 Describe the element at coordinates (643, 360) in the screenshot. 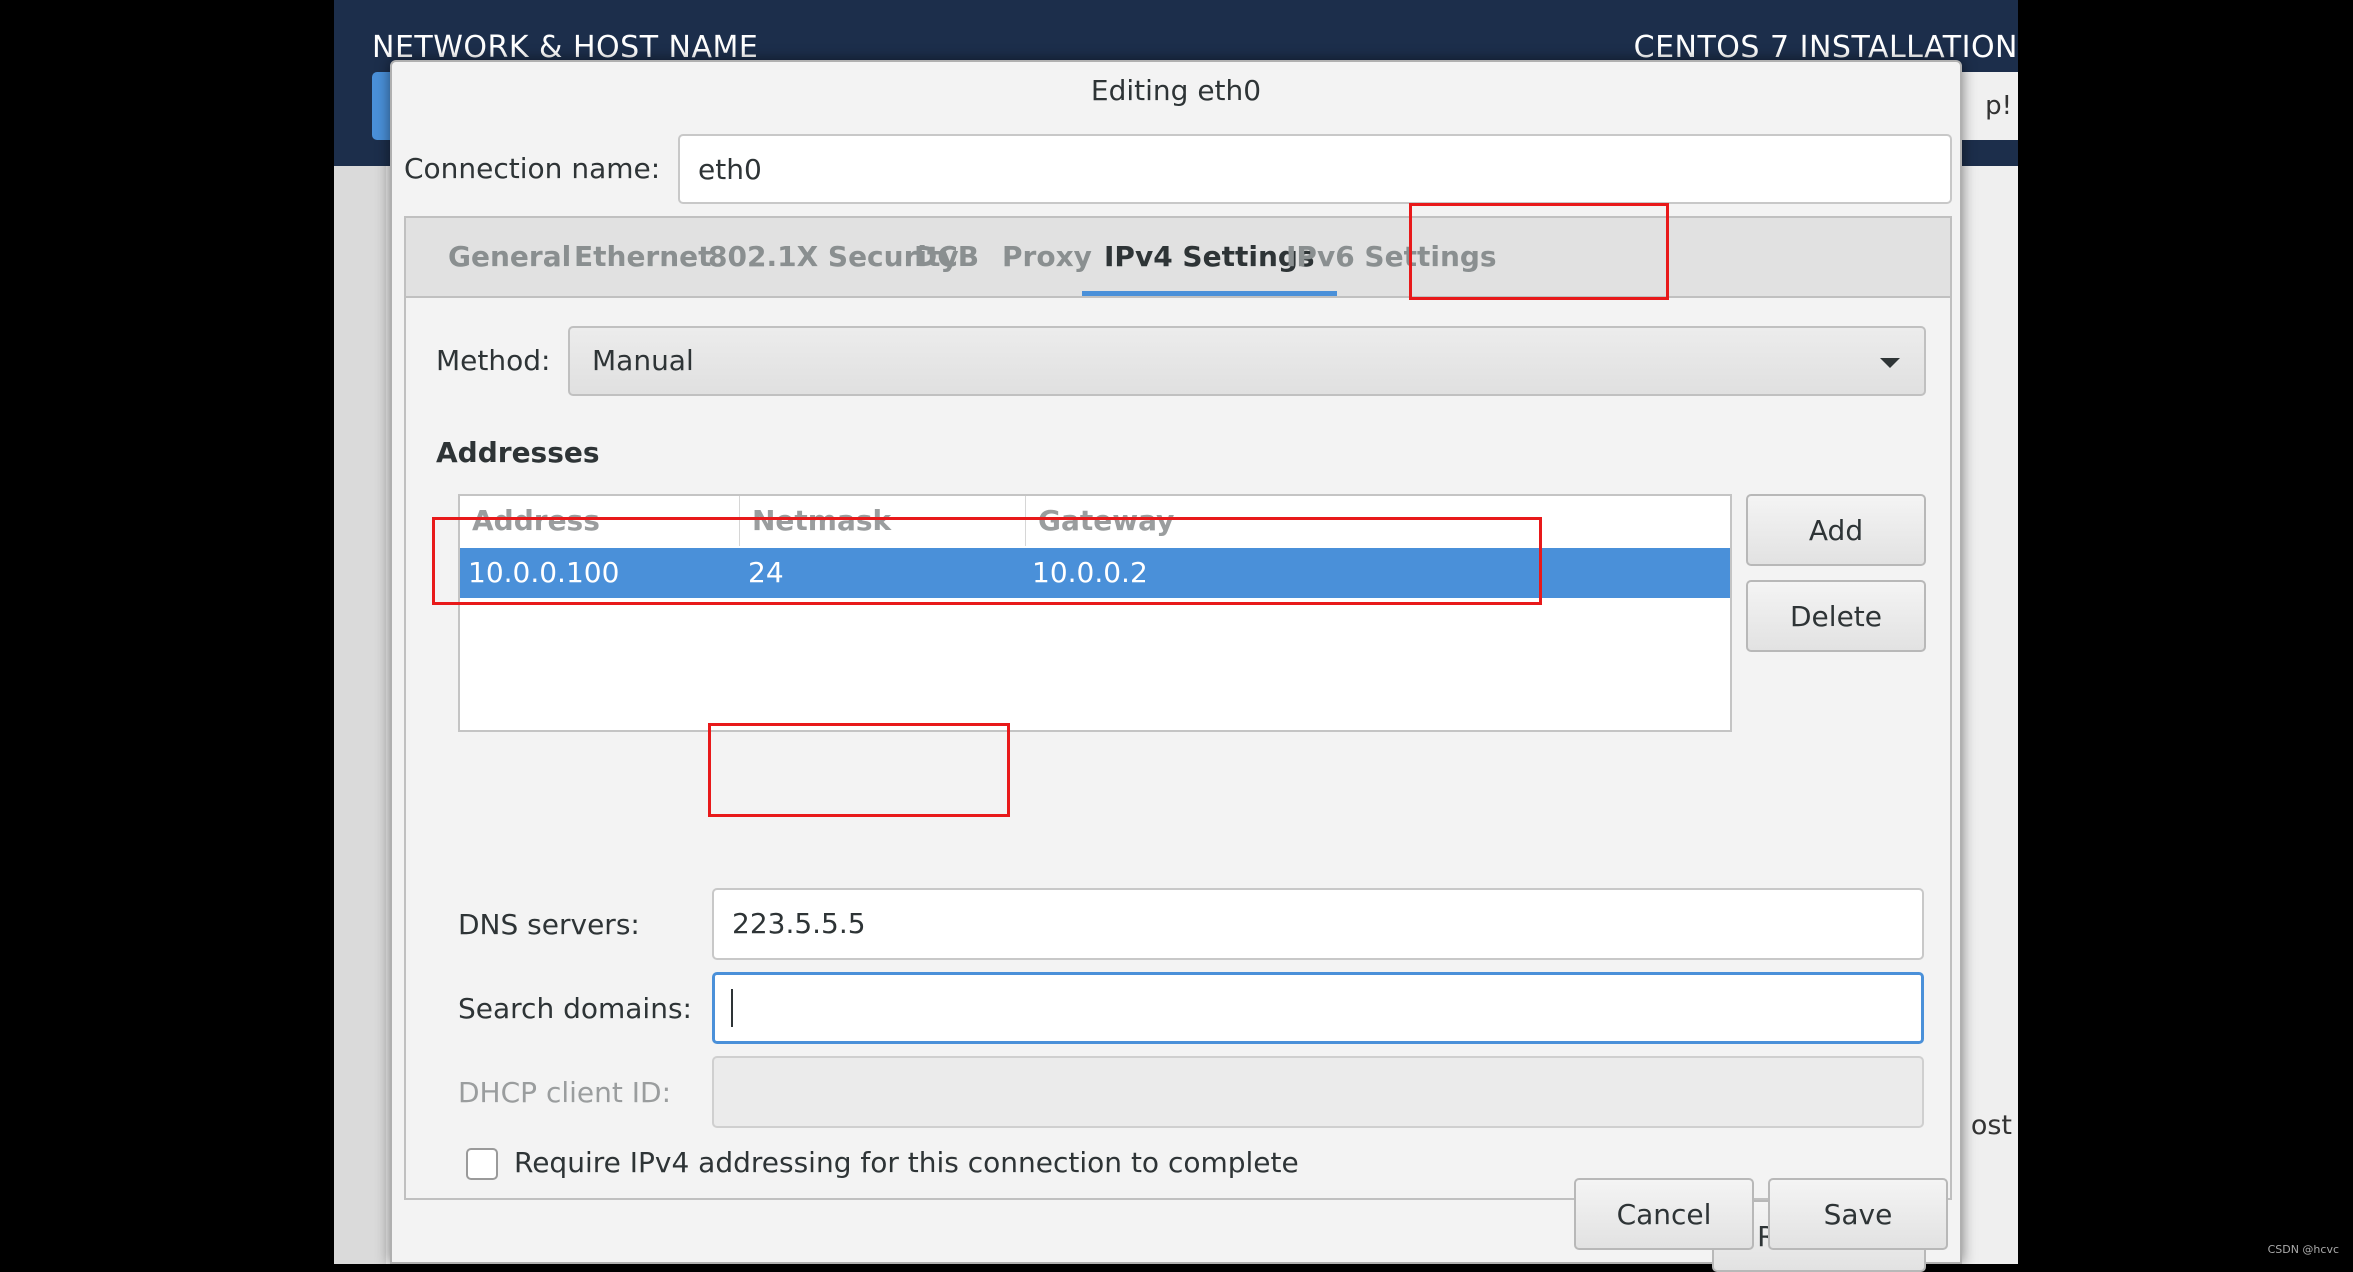

I see `method-selected-value: Manual` at that location.